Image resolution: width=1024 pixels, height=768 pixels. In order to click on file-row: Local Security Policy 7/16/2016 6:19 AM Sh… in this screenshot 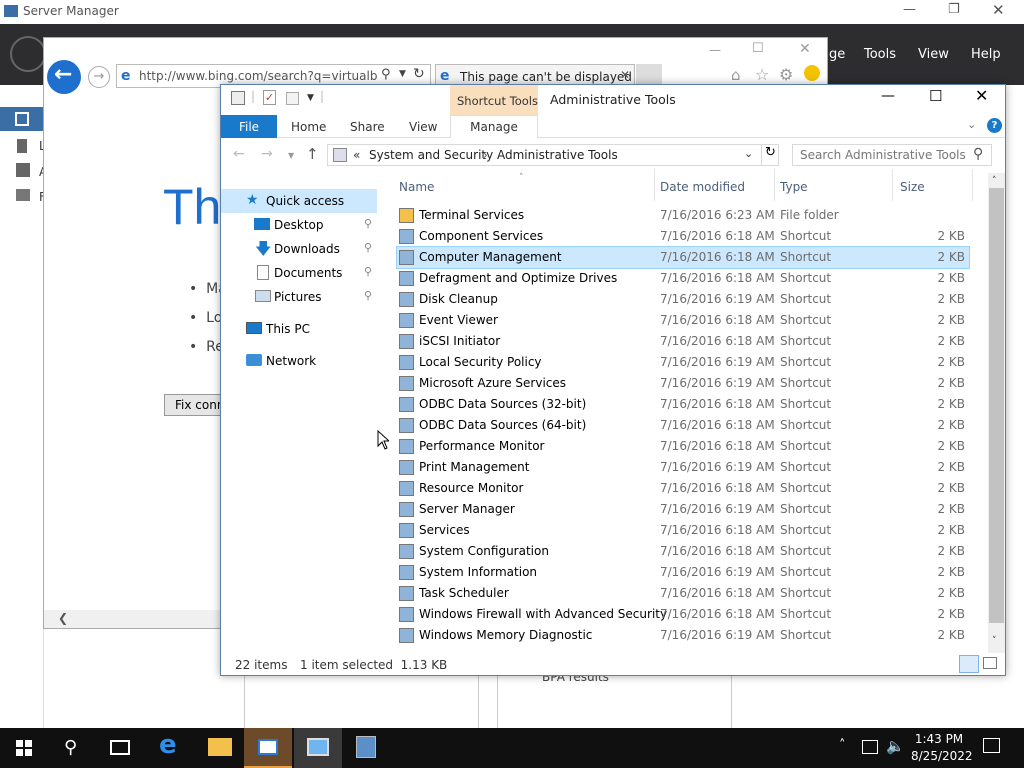, I will do `click(683, 362)`.